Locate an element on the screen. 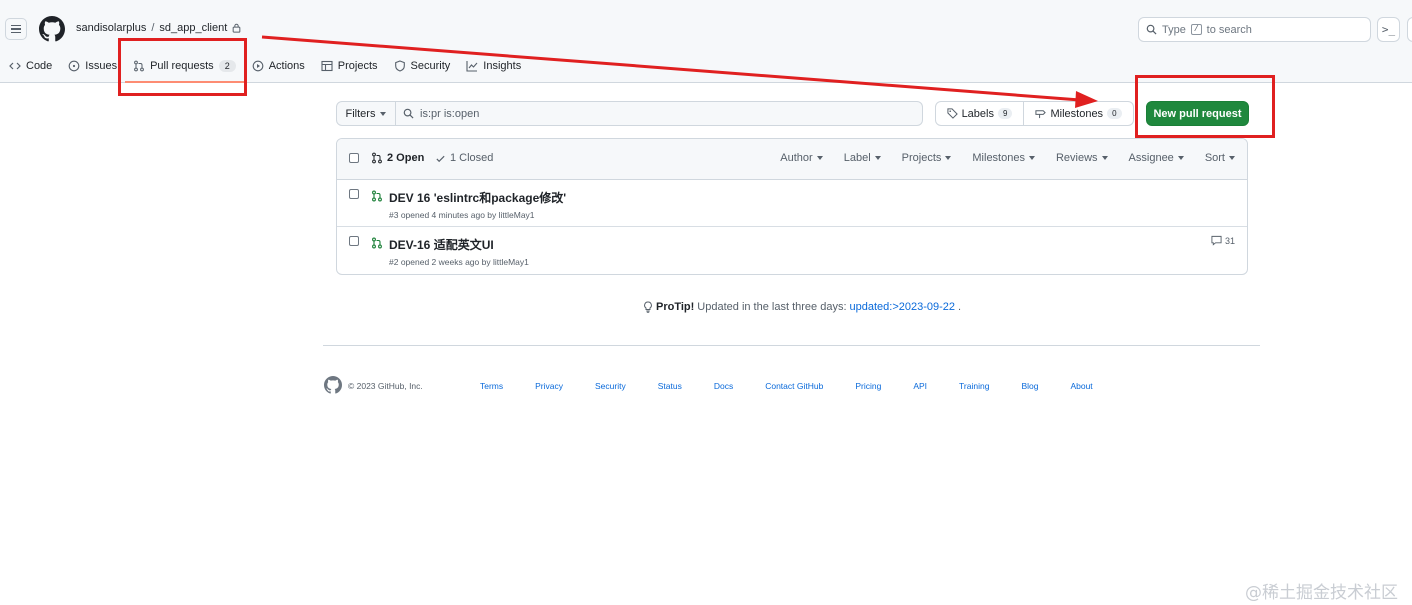  footer-link-pricing: Pricing is located at coordinates (868, 386).